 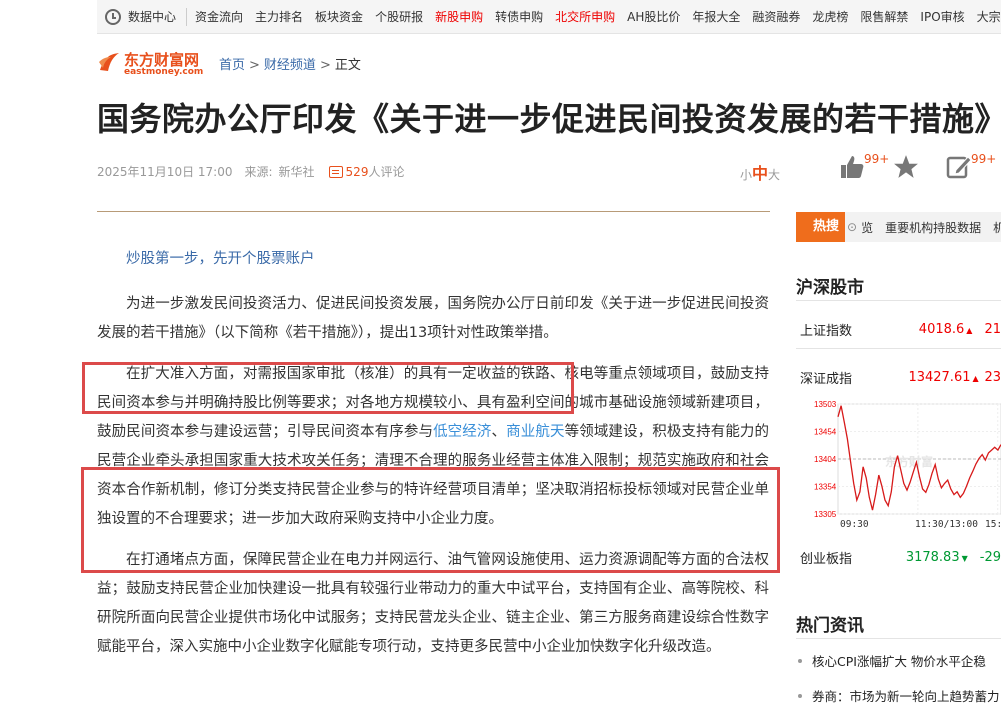 What do you see at coordinates (997, 227) in the screenshot?
I see `hot-search-item: 机构` at bounding box center [997, 227].